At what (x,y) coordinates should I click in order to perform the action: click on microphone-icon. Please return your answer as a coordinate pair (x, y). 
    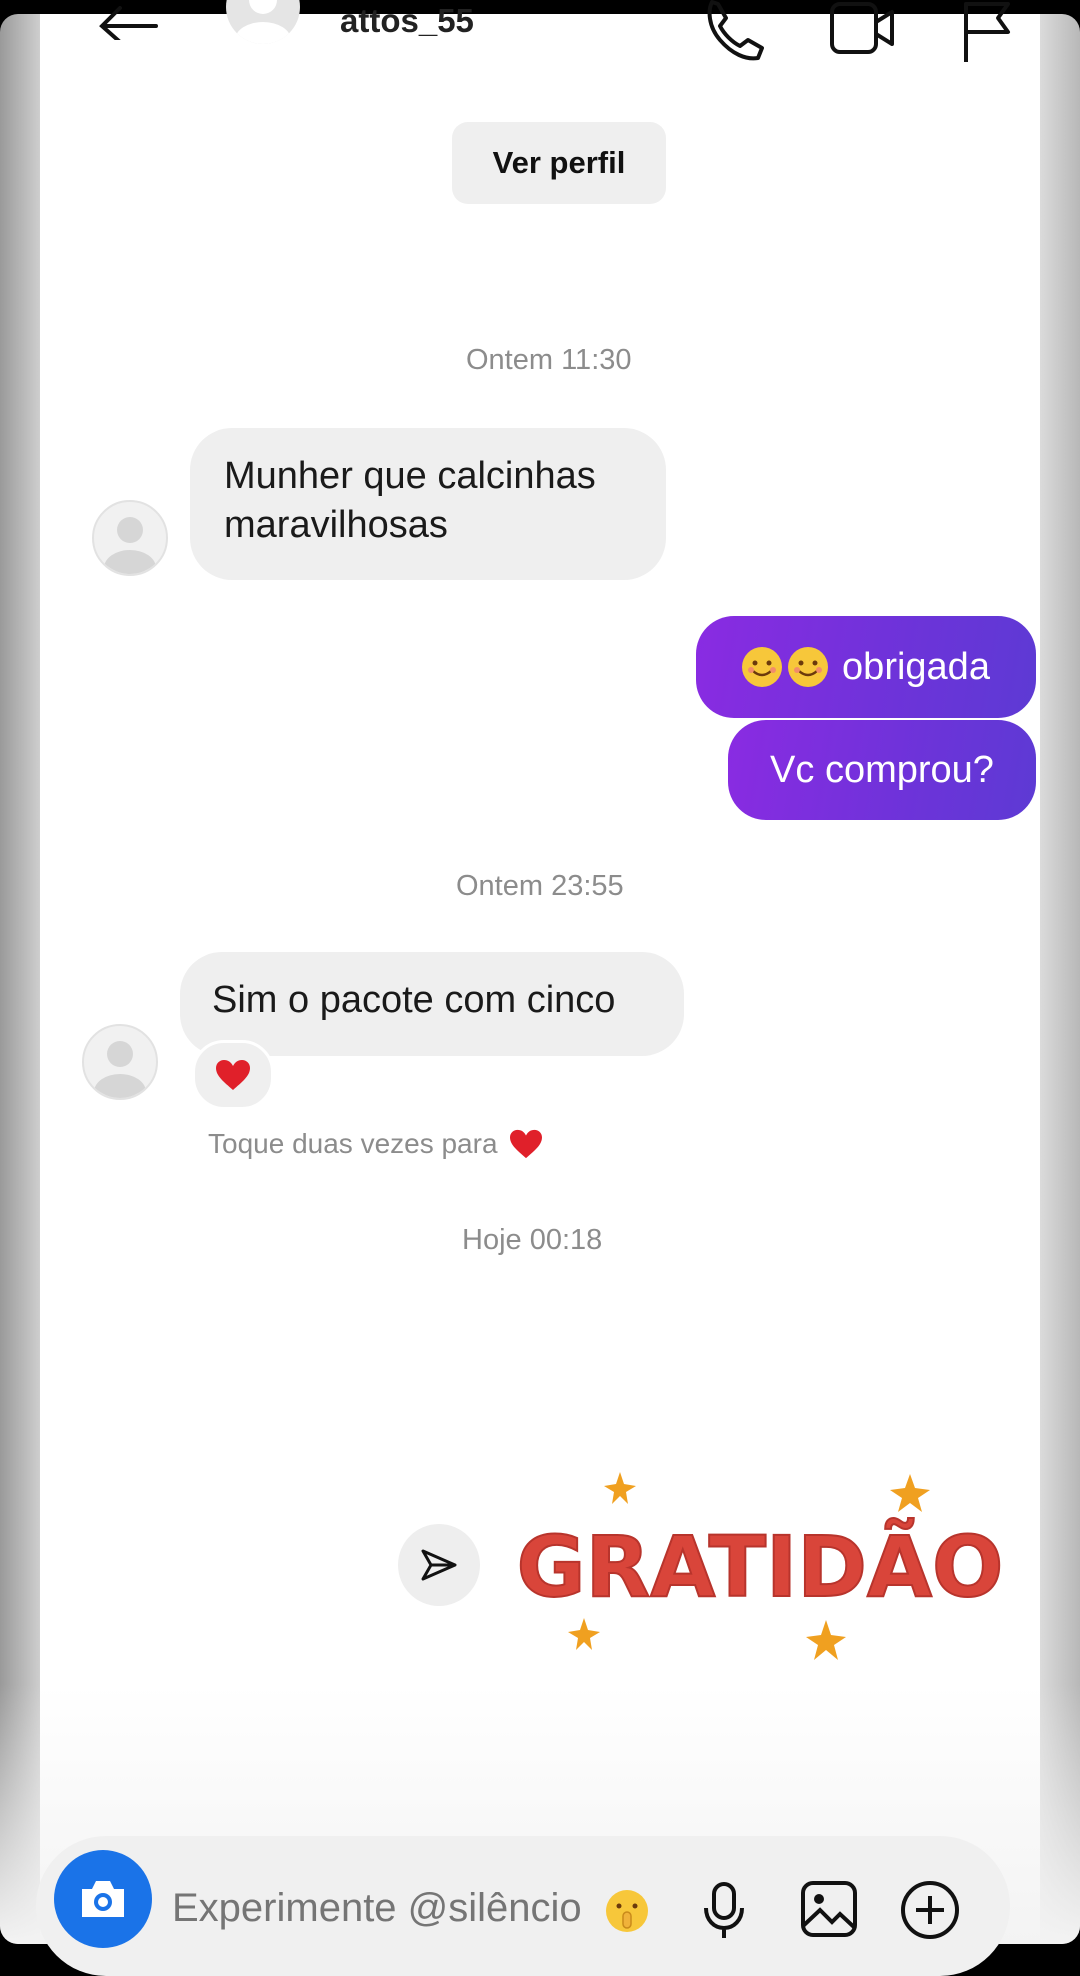
    Looking at the image, I should click on (724, 1910).